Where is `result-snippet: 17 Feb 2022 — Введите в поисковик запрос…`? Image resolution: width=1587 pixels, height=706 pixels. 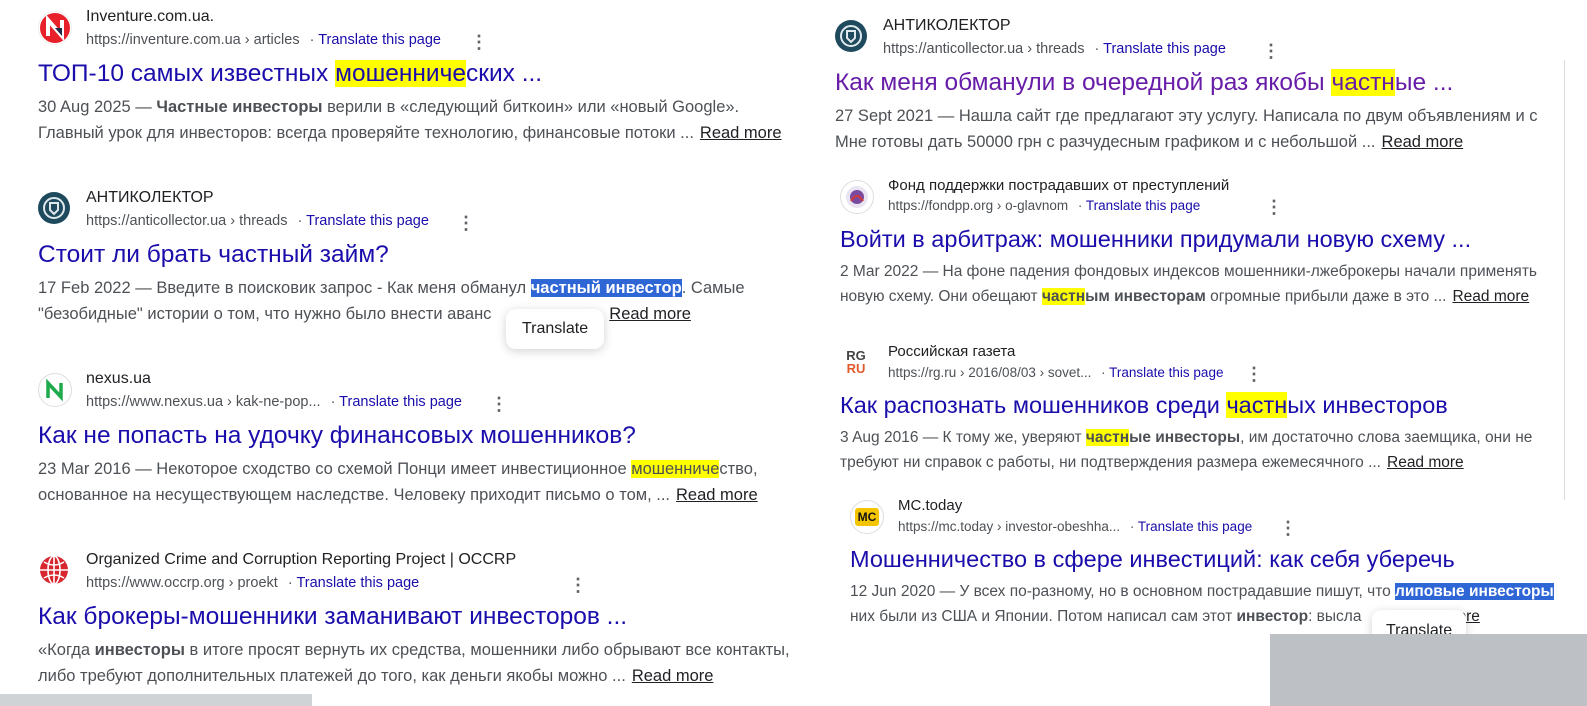
result-snippet: 17 Feb 2022 — Введите в поисковик запрос… is located at coordinates (391, 301).